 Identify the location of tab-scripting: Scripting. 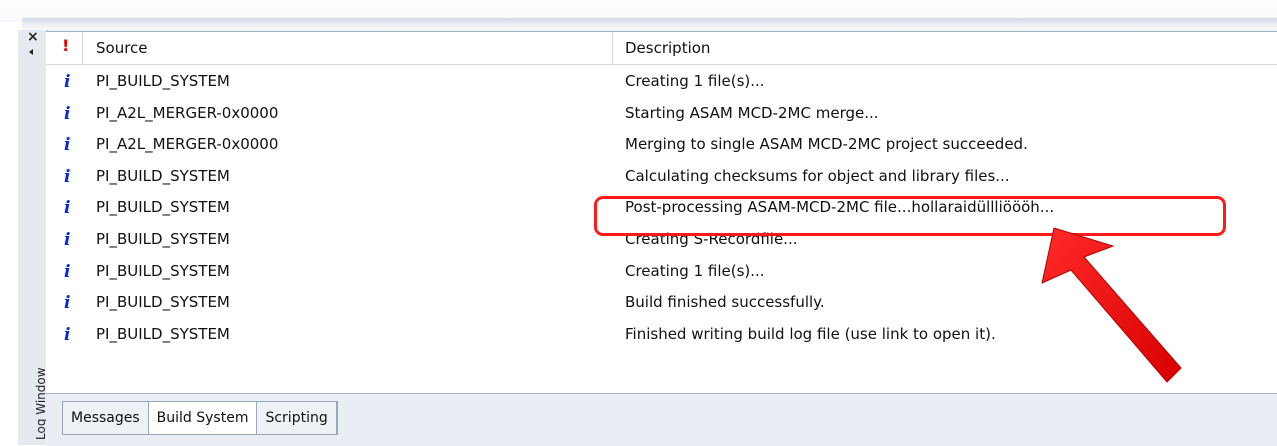
(297, 418).